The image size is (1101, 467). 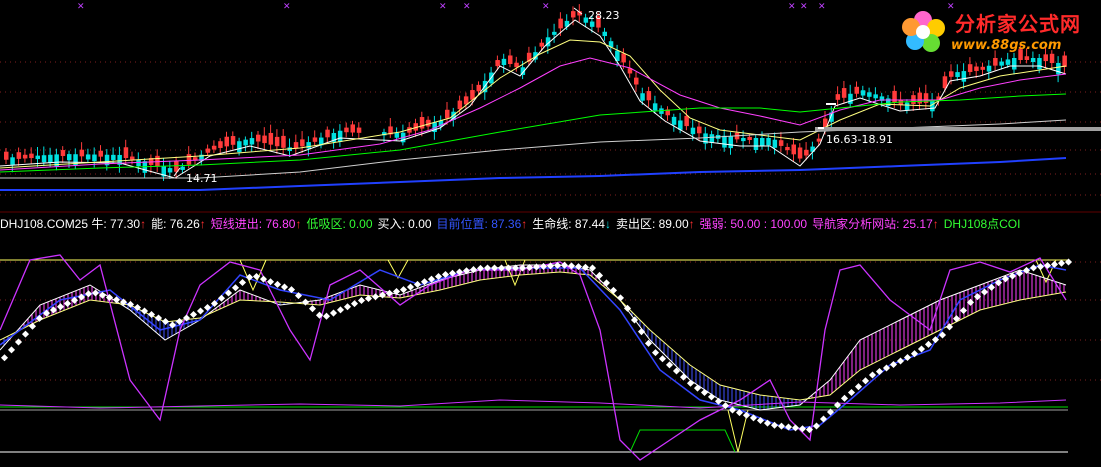 I want to click on indicator-text: 导航家分析网站: 25.17, so click(x=872, y=224).